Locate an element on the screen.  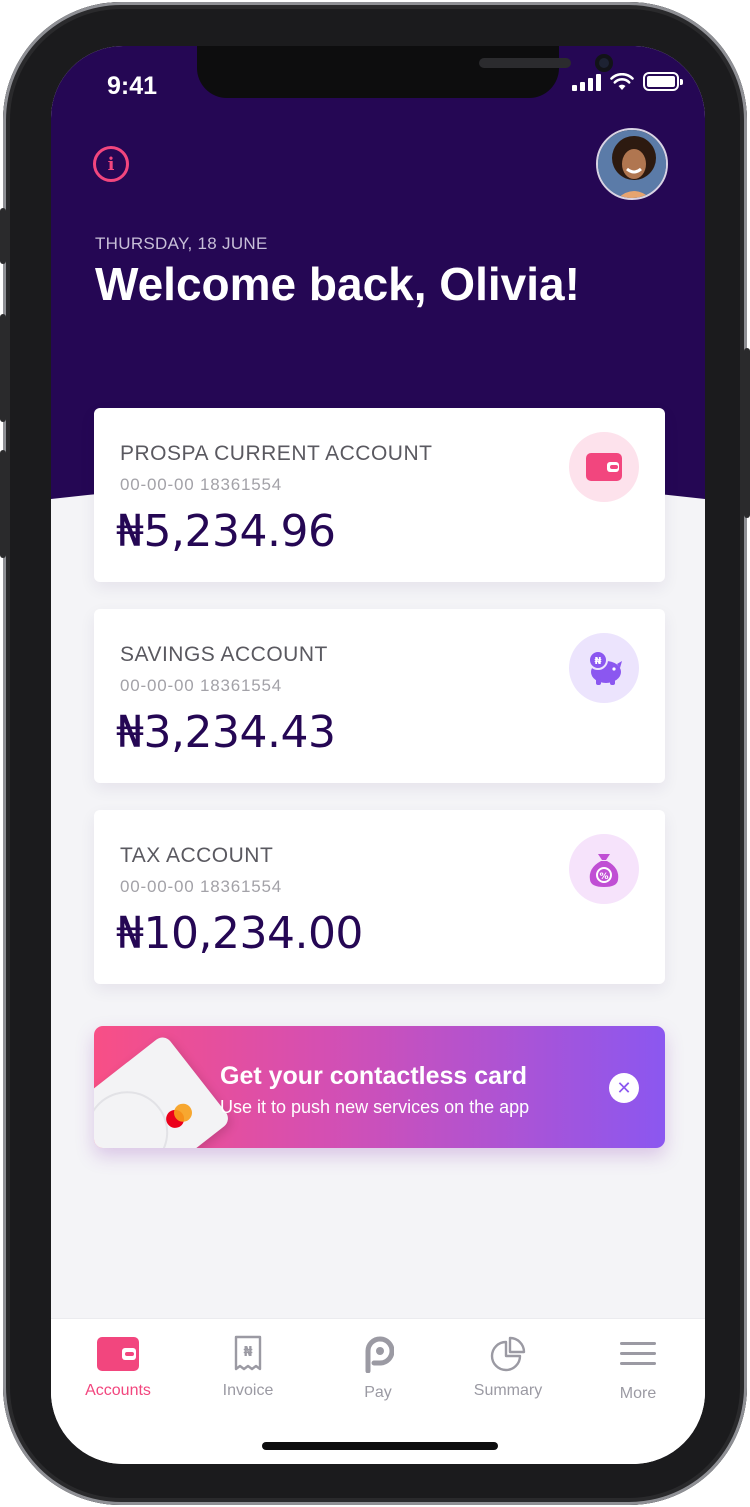
tax-bag-icon: % is located at coordinates (604, 870).